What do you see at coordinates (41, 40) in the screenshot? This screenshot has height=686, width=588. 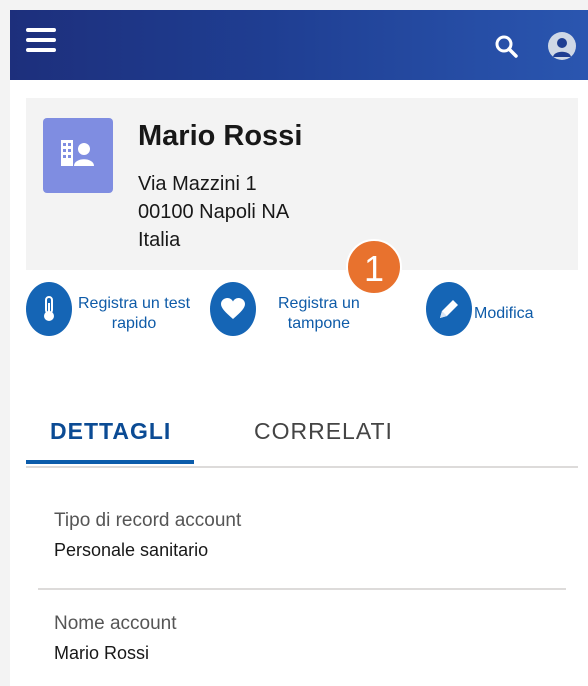 I see `hamburger-menu-icon` at bounding box center [41, 40].